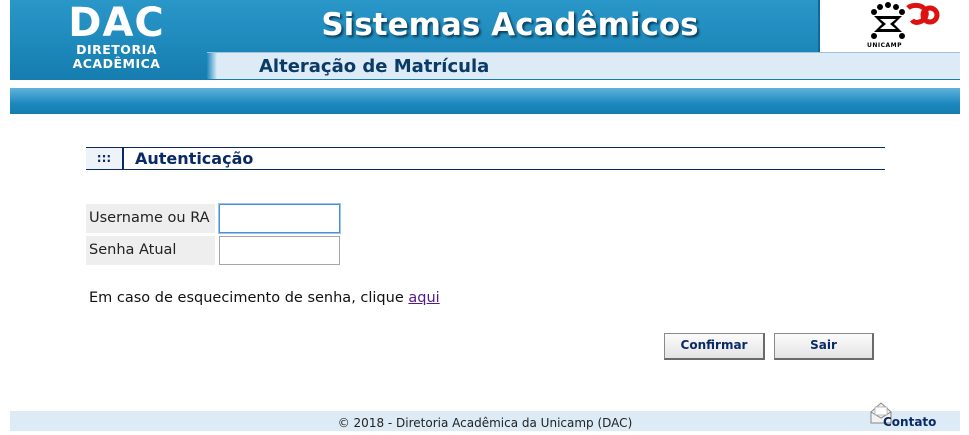 This screenshot has width=969, height=435. What do you see at coordinates (212, 66) in the screenshot?
I see `subtitle-bar-edge` at bounding box center [212, 66].